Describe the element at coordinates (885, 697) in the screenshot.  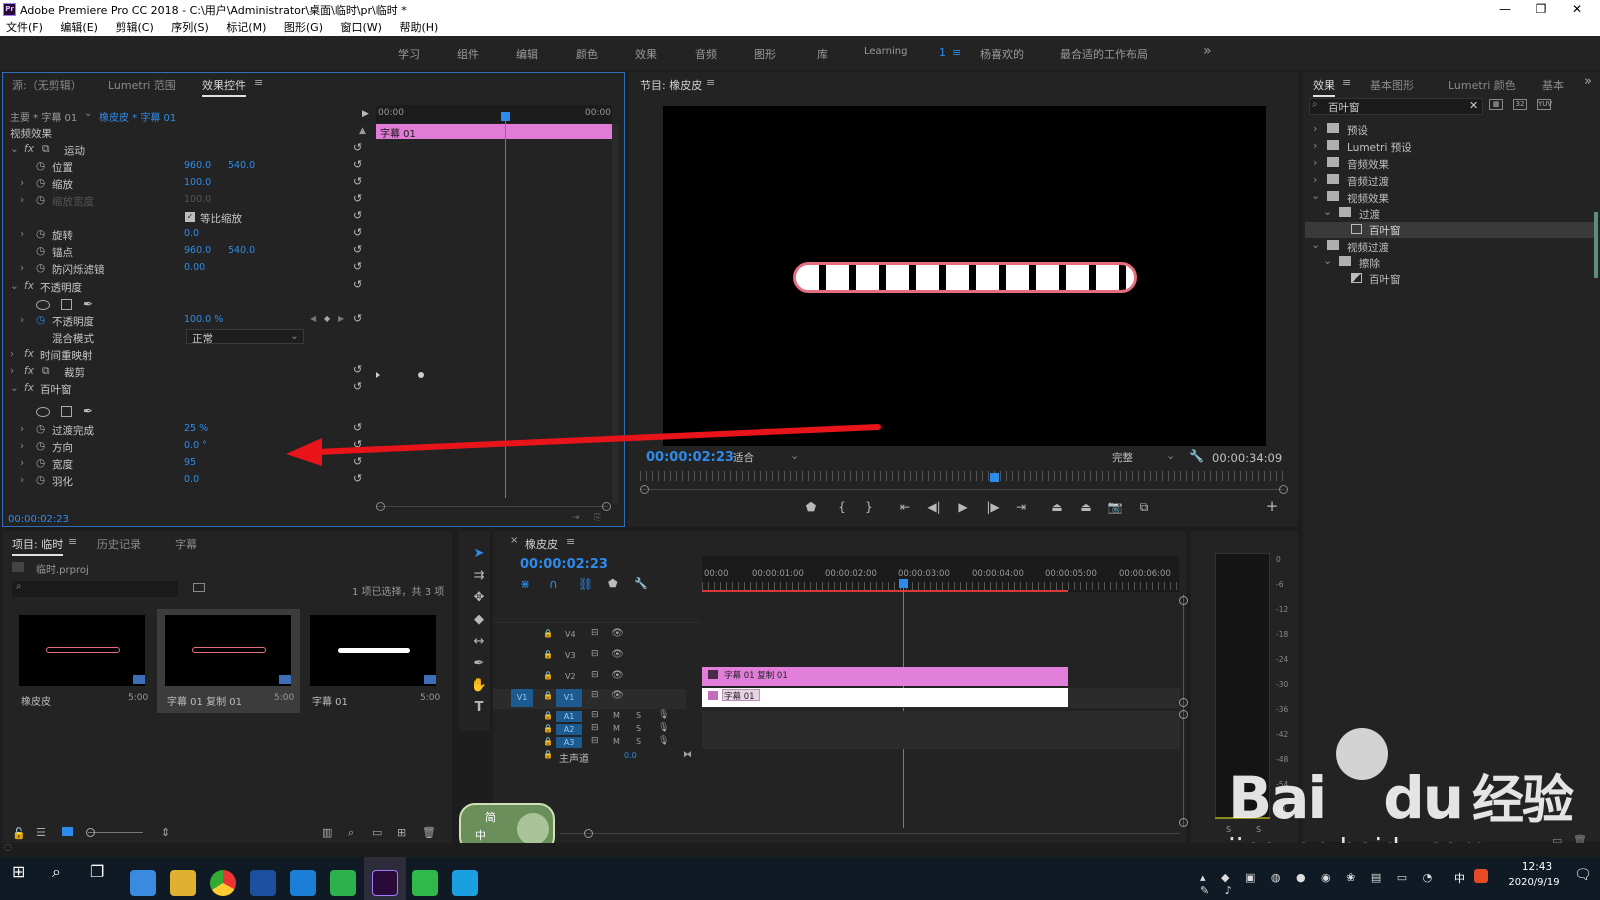
I see `timeline-clip-v1: 字幕 01` at that location.